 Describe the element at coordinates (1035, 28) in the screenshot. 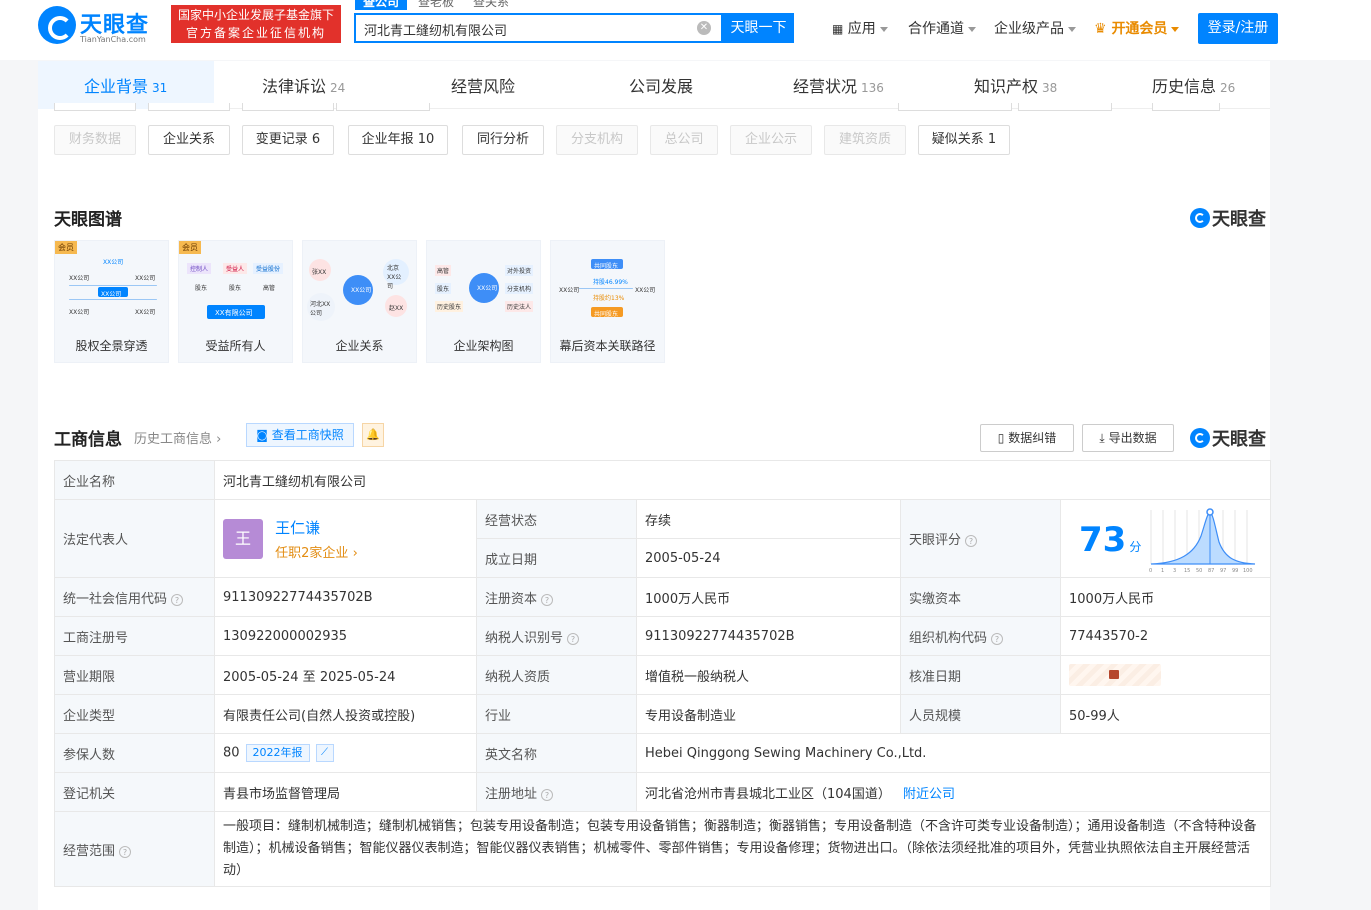

I see `nav-enterprise-products: 企业级产品` at that location.